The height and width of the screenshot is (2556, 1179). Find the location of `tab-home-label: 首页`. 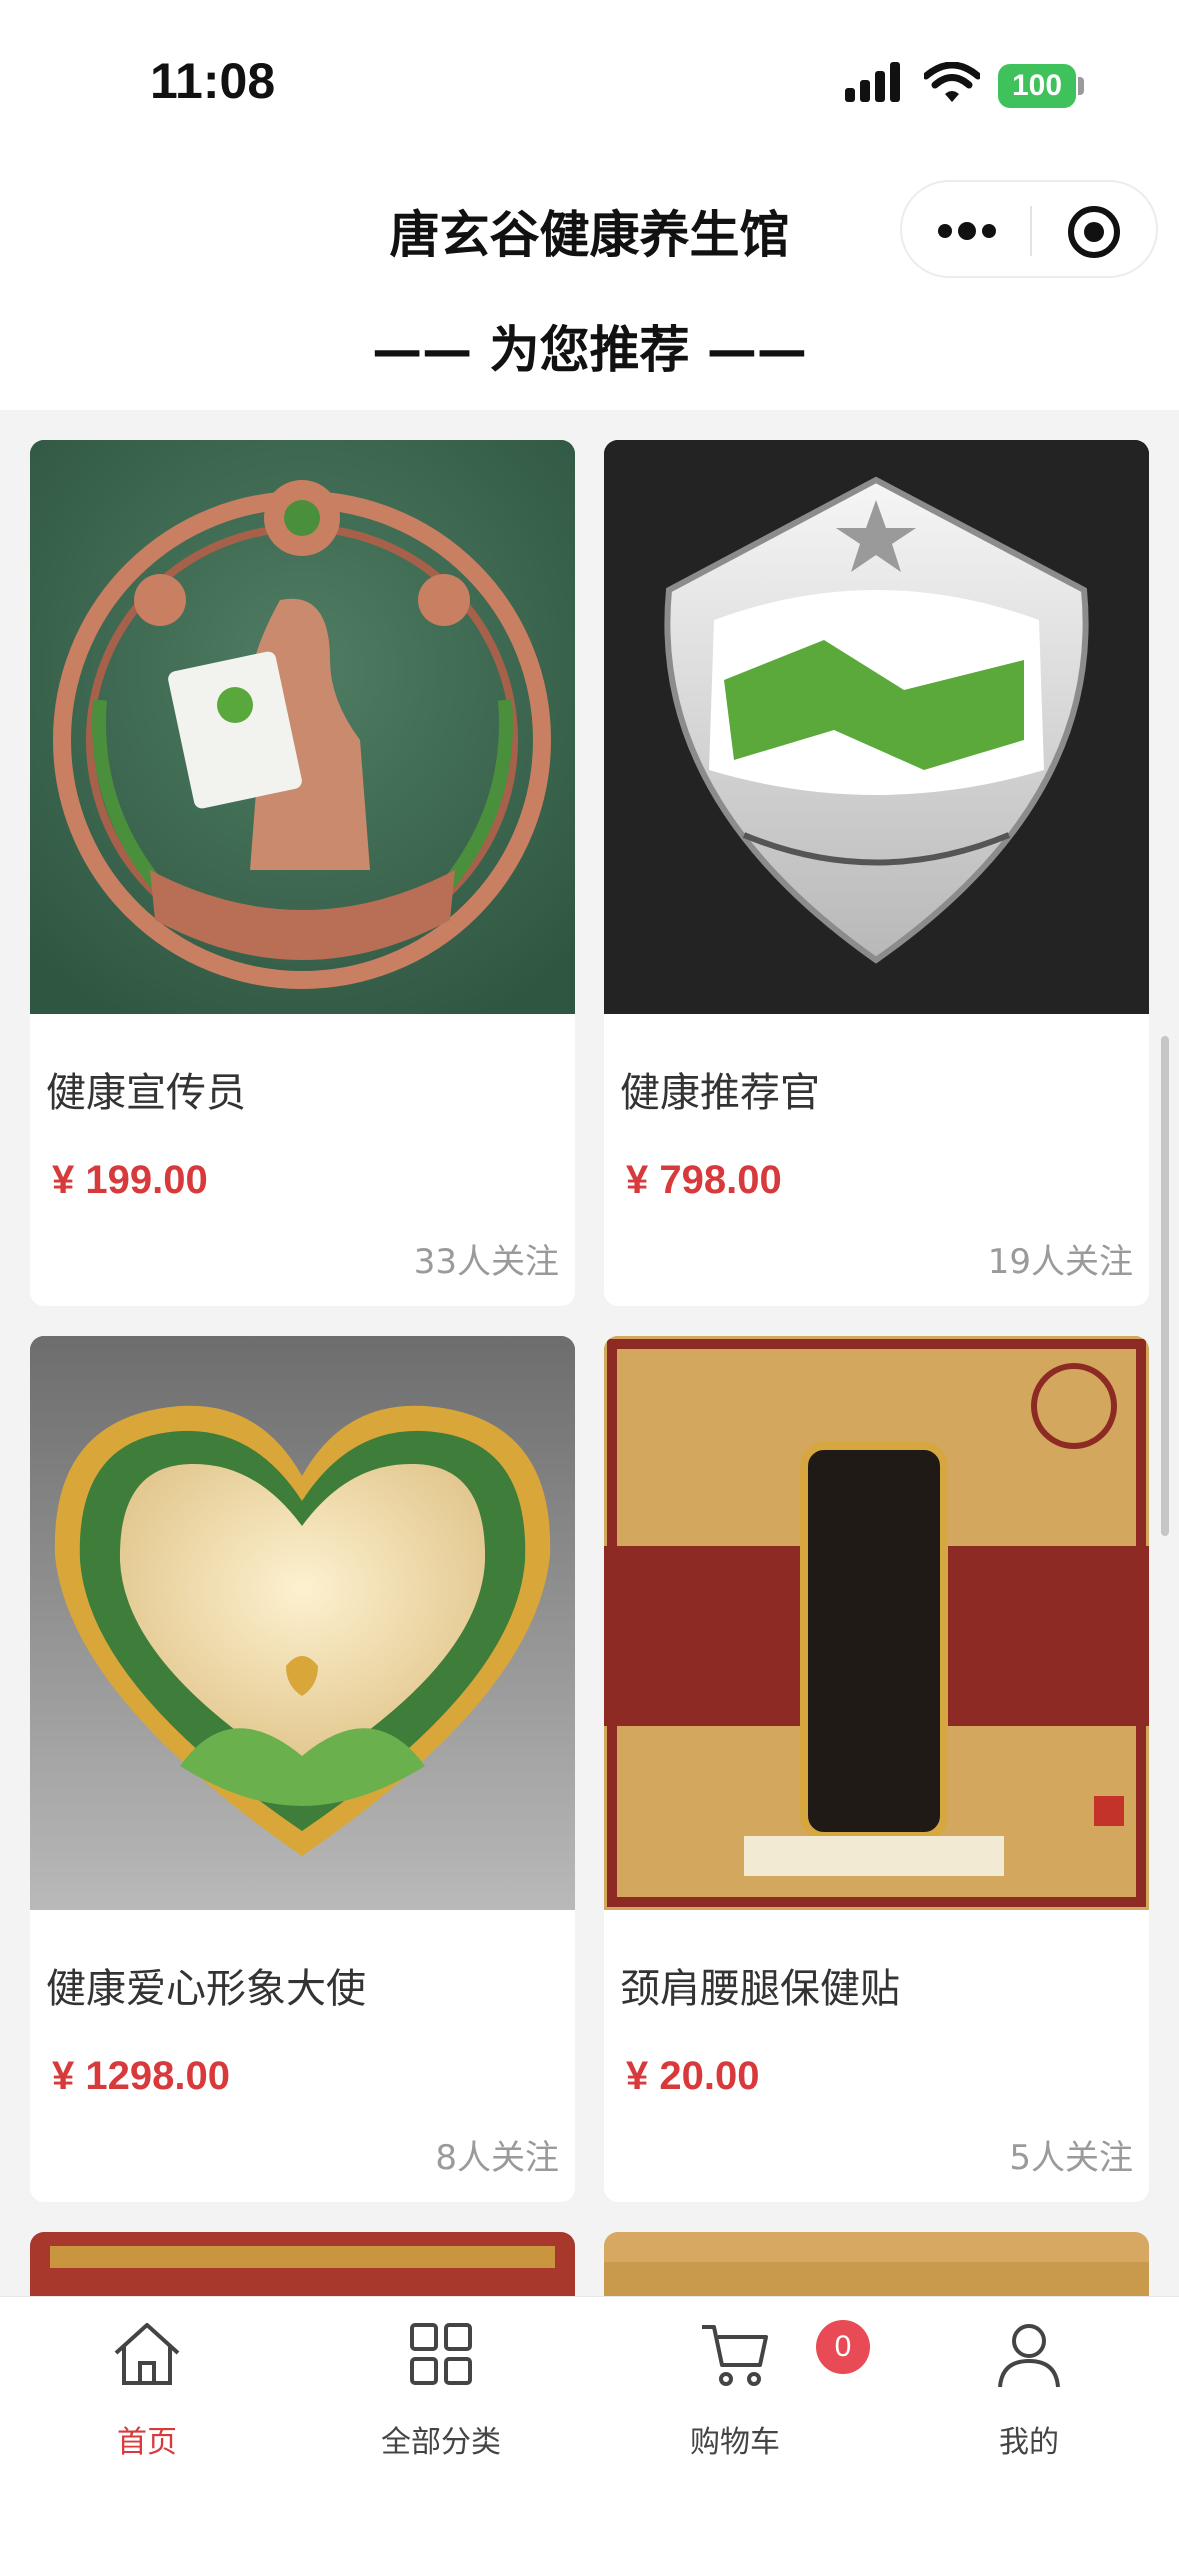

tab-home-label: 首页 is located at coordinates (147, 2442).